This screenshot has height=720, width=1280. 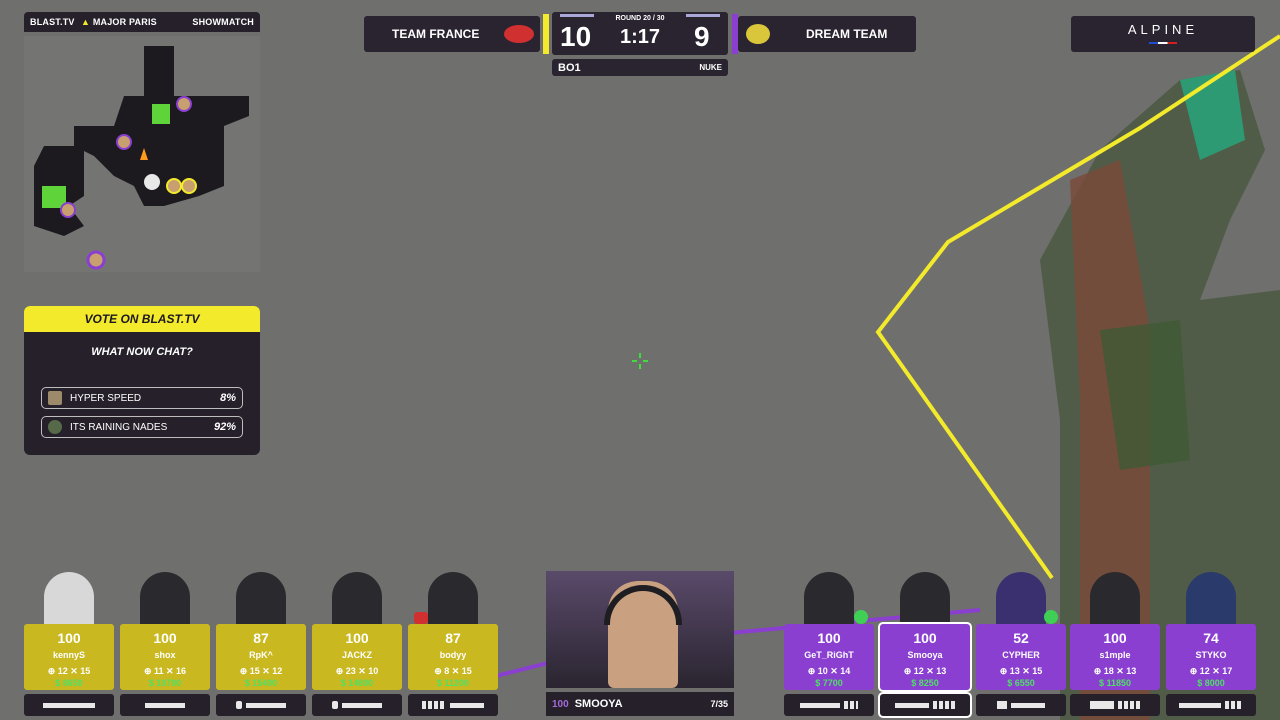 What do you see at coordinates (1115, 683) in the screenshot?
I see `player-money: $ 11850` at bounding box center [1115, 683].